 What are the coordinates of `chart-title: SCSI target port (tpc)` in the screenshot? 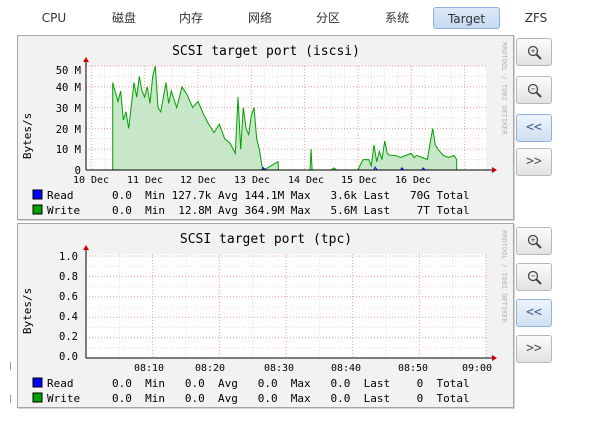 It's located at (266, 239).